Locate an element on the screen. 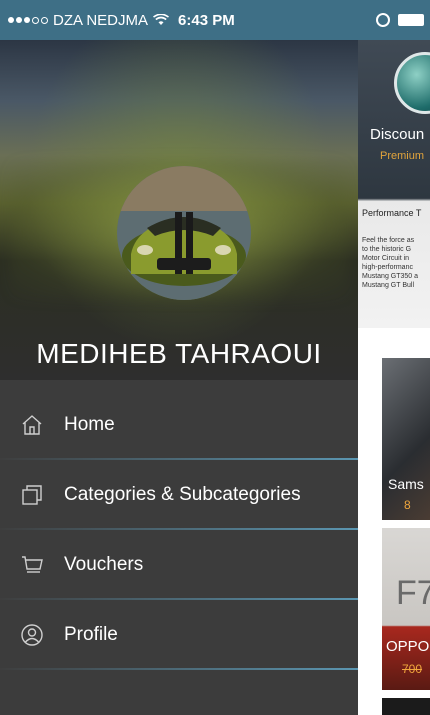 This screenshot has width=430, height=715. status-right is located at coordinates (400, 20).